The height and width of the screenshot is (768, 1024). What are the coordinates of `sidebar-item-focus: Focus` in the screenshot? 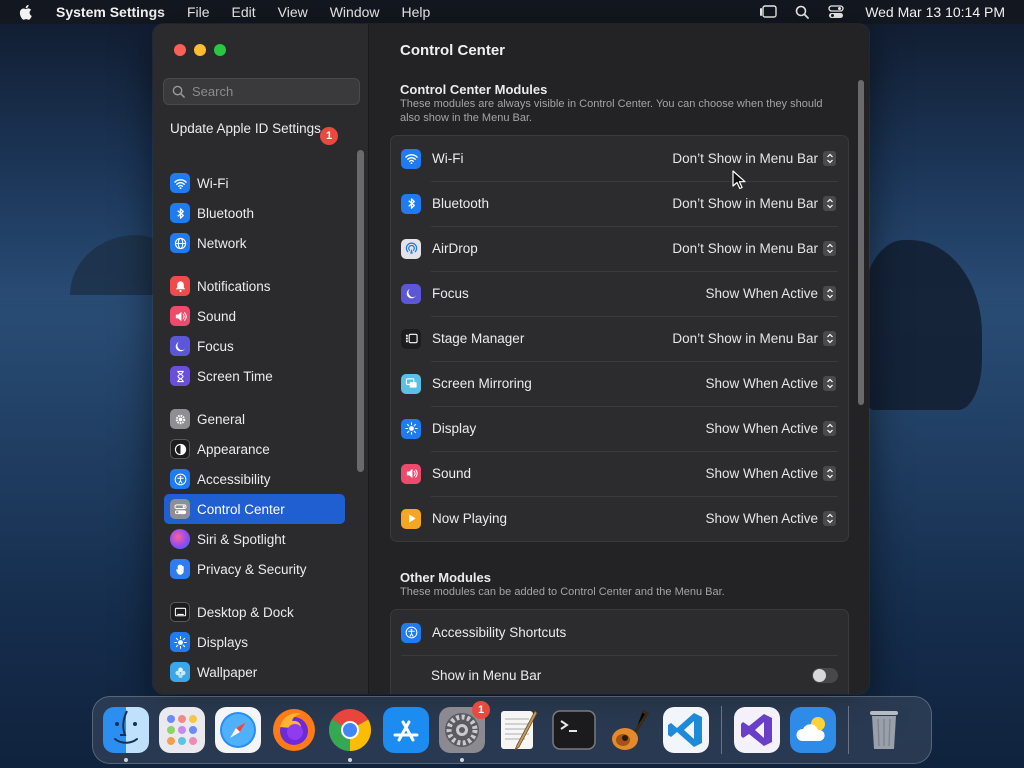 It's located at (254, 346).